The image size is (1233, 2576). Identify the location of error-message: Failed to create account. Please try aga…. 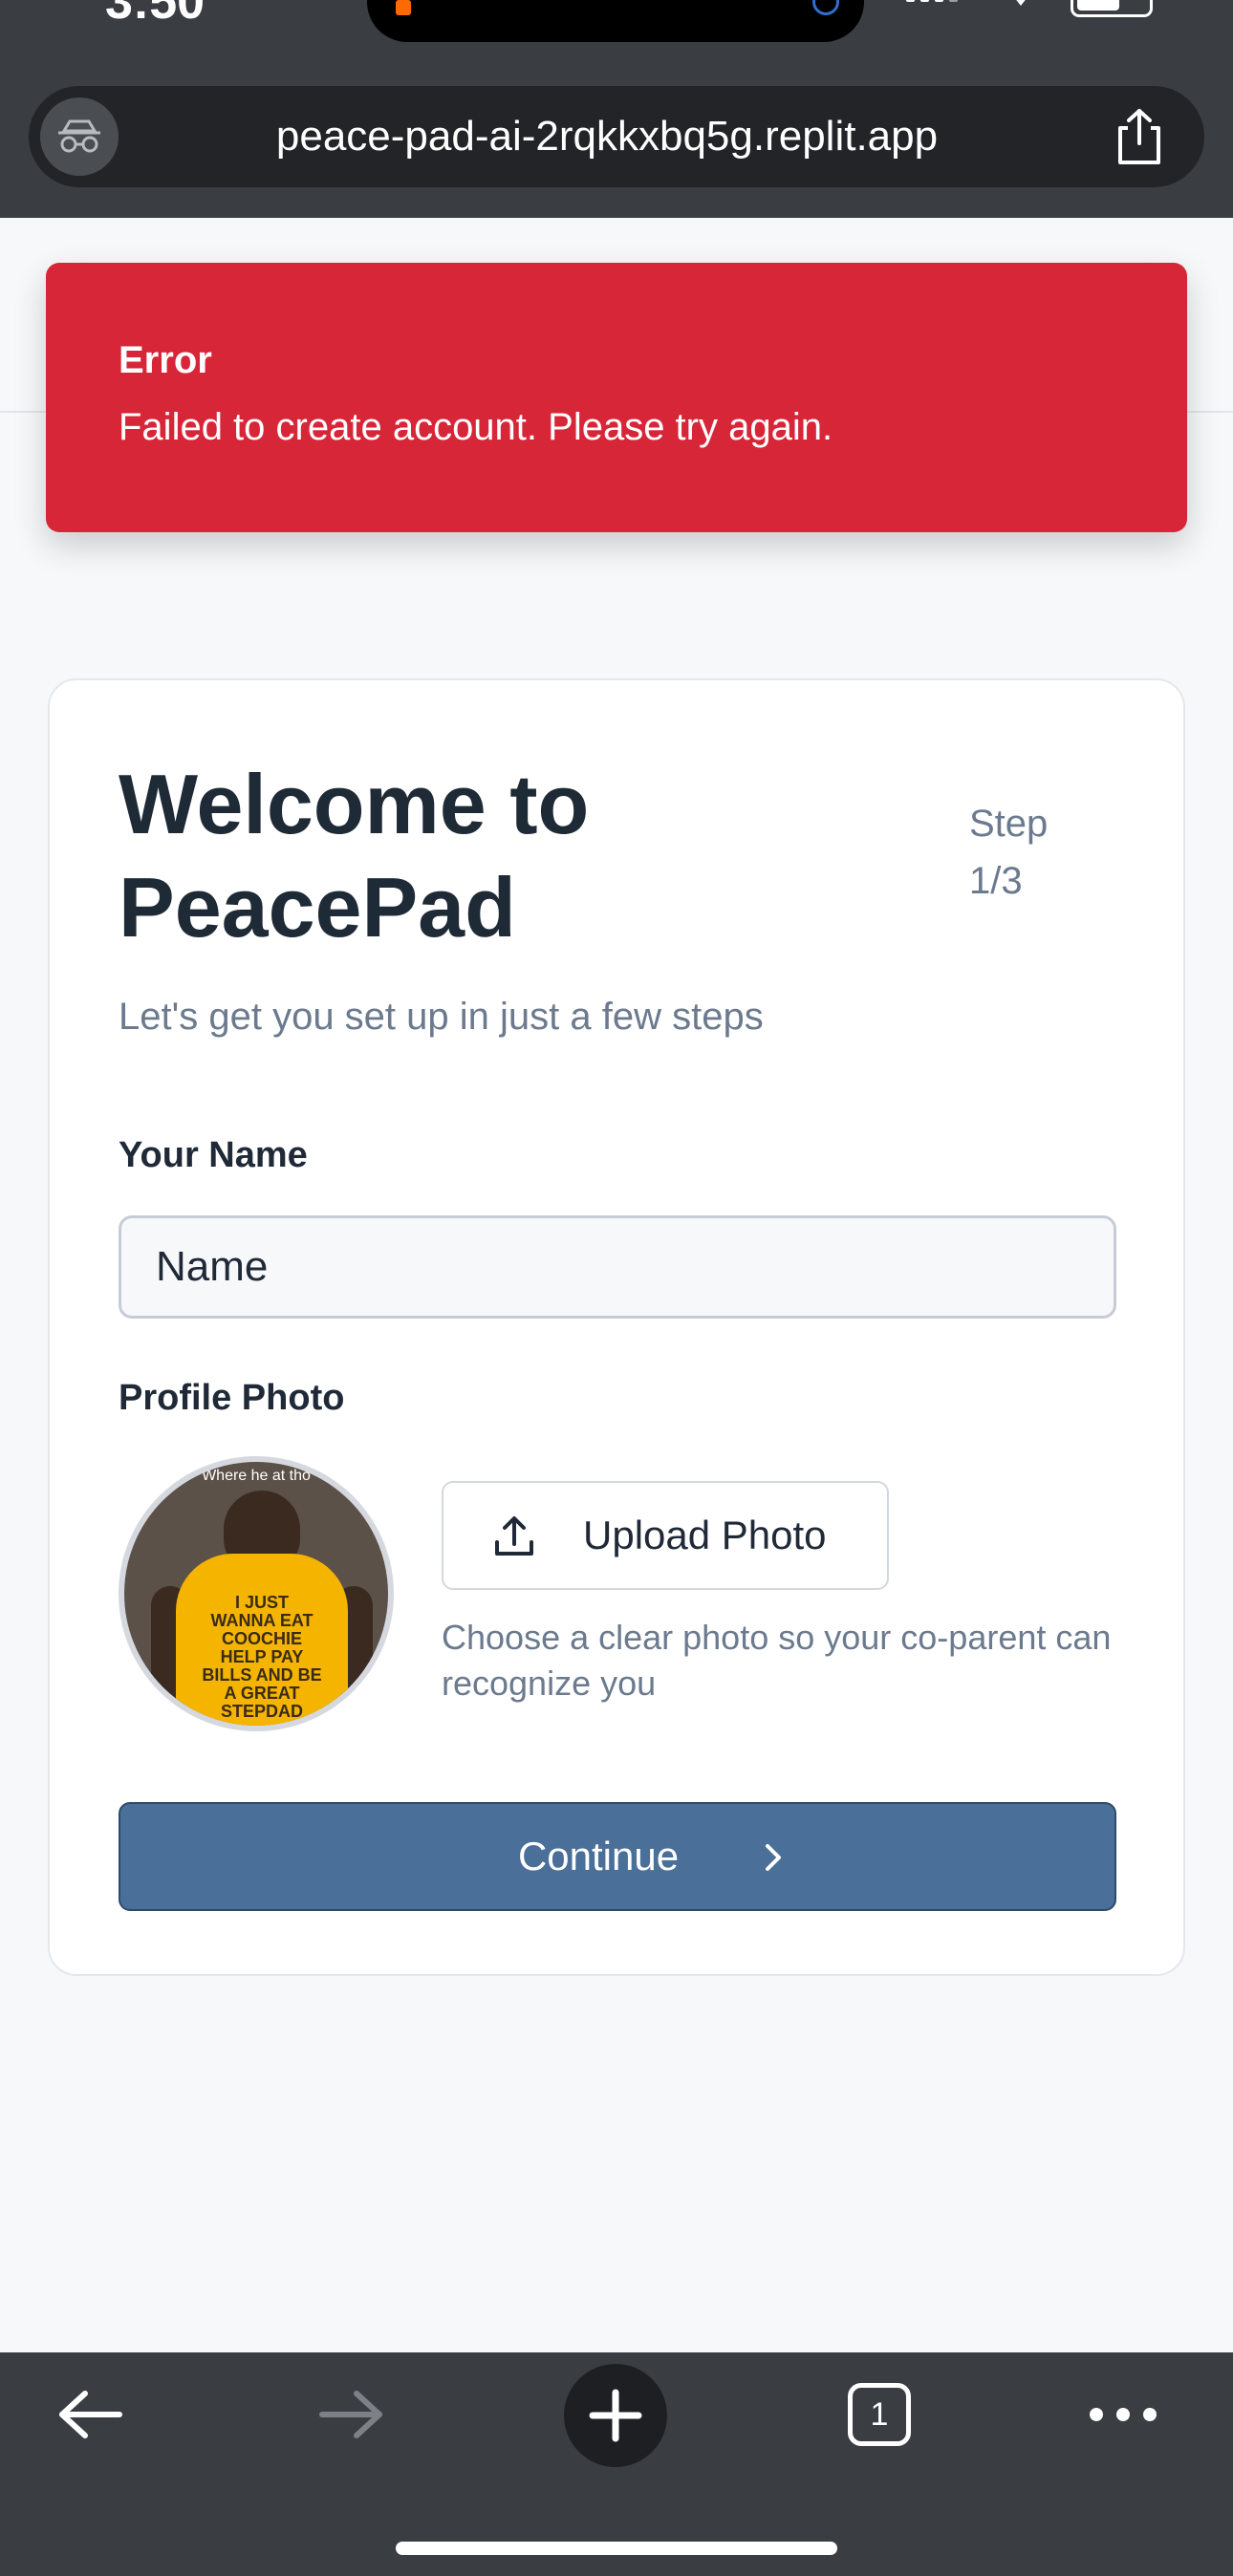
(476, 427).